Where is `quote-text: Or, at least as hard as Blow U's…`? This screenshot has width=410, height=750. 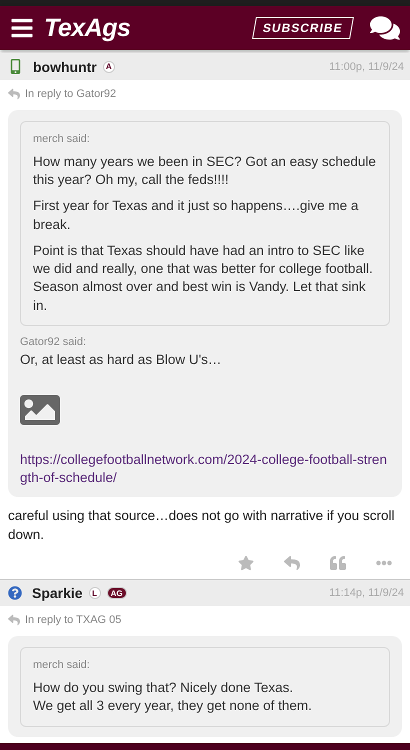
quote-text: Or, at least as hard as Blow U's… is located at coordinates (121, 359).